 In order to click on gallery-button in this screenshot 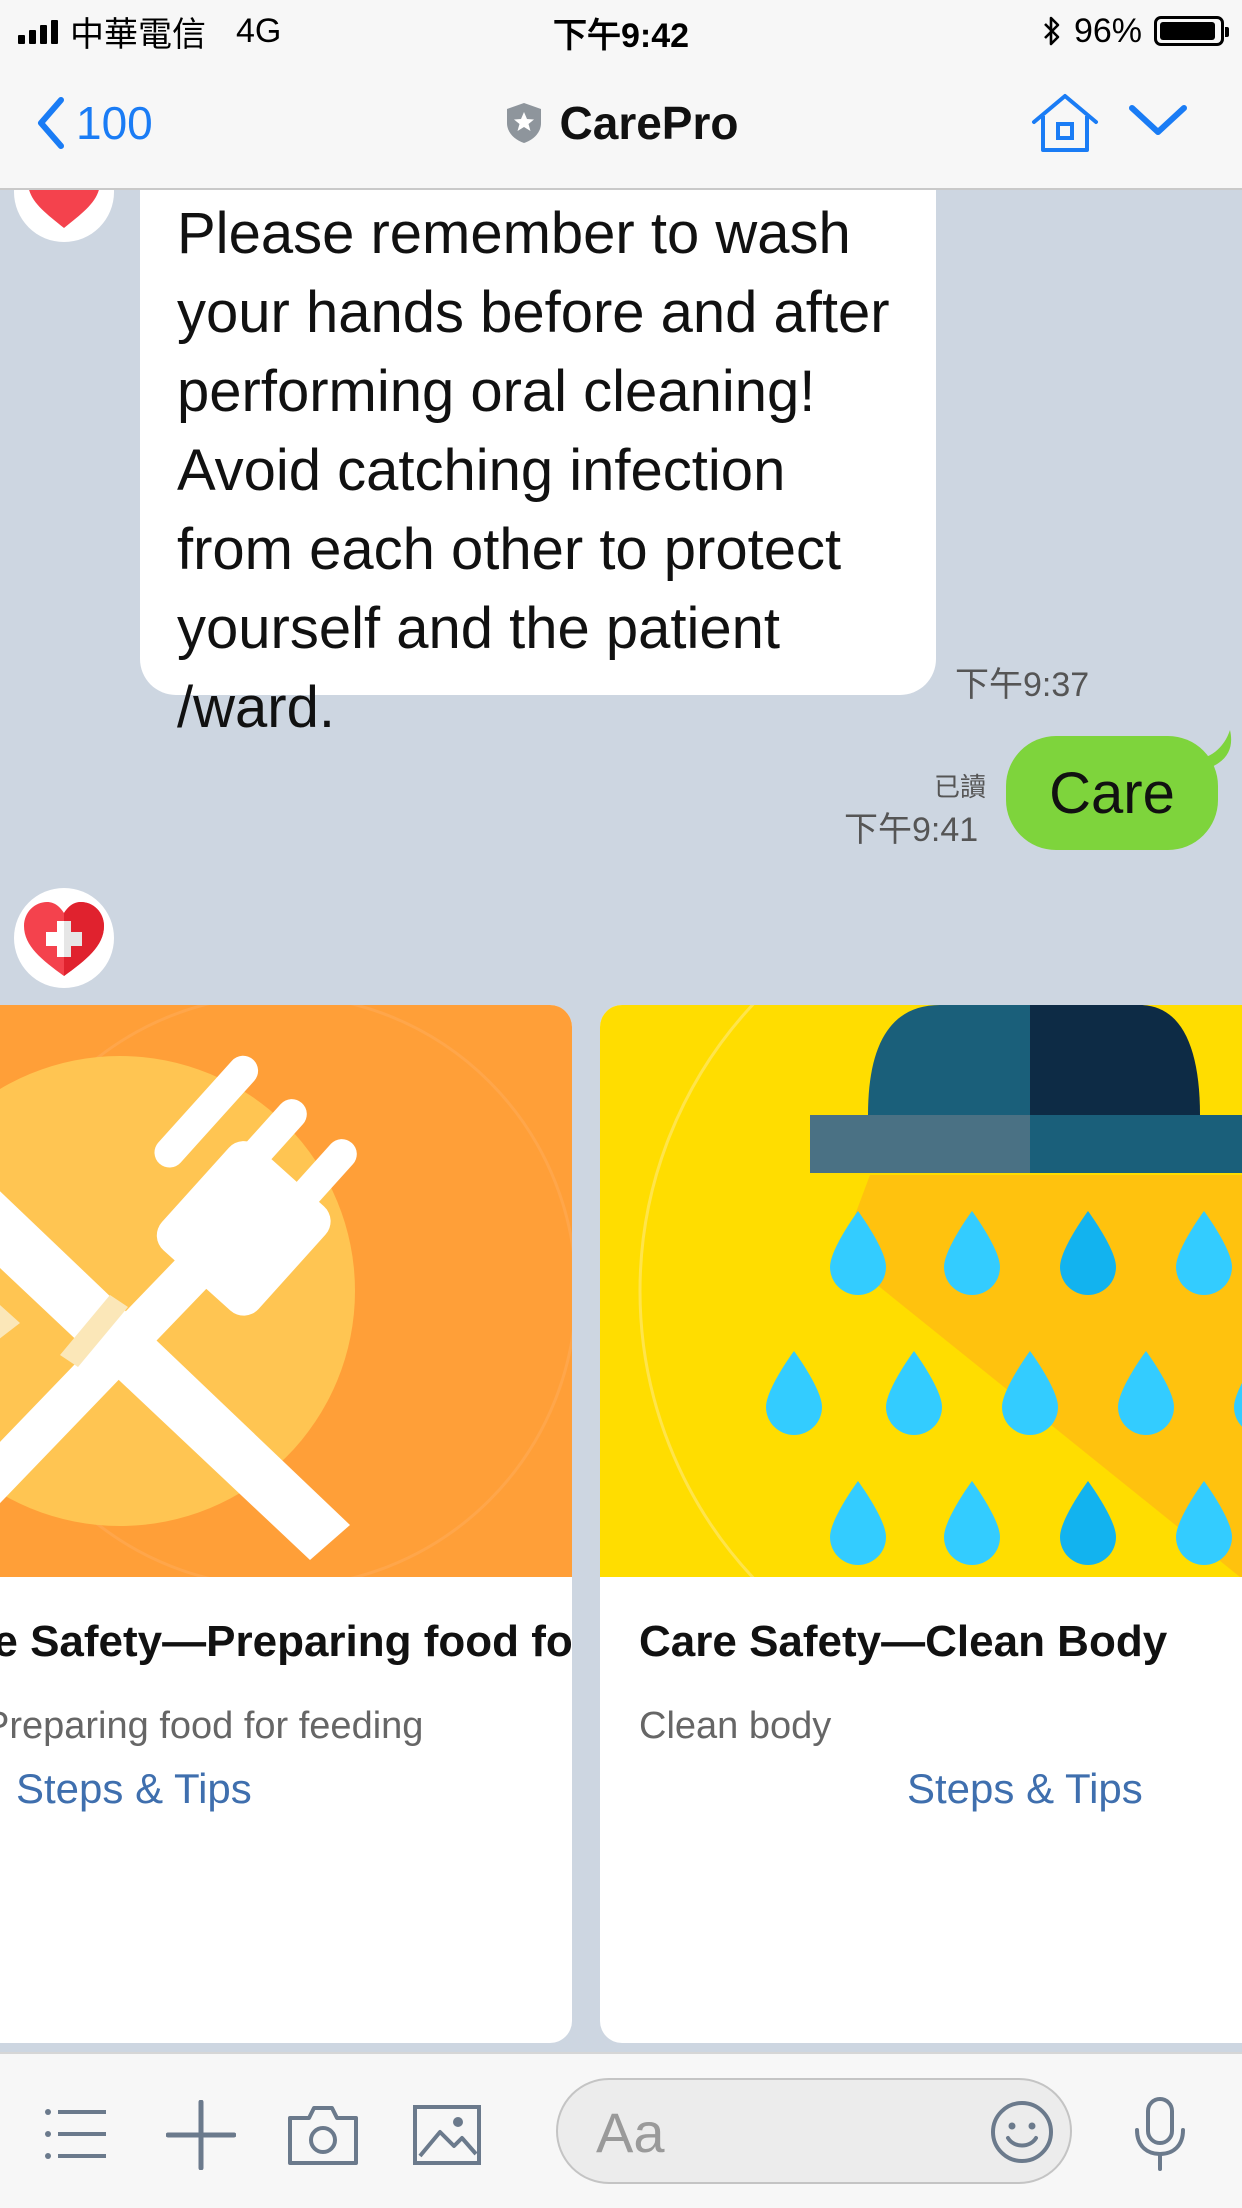, I will do `click(447, 2137)`.